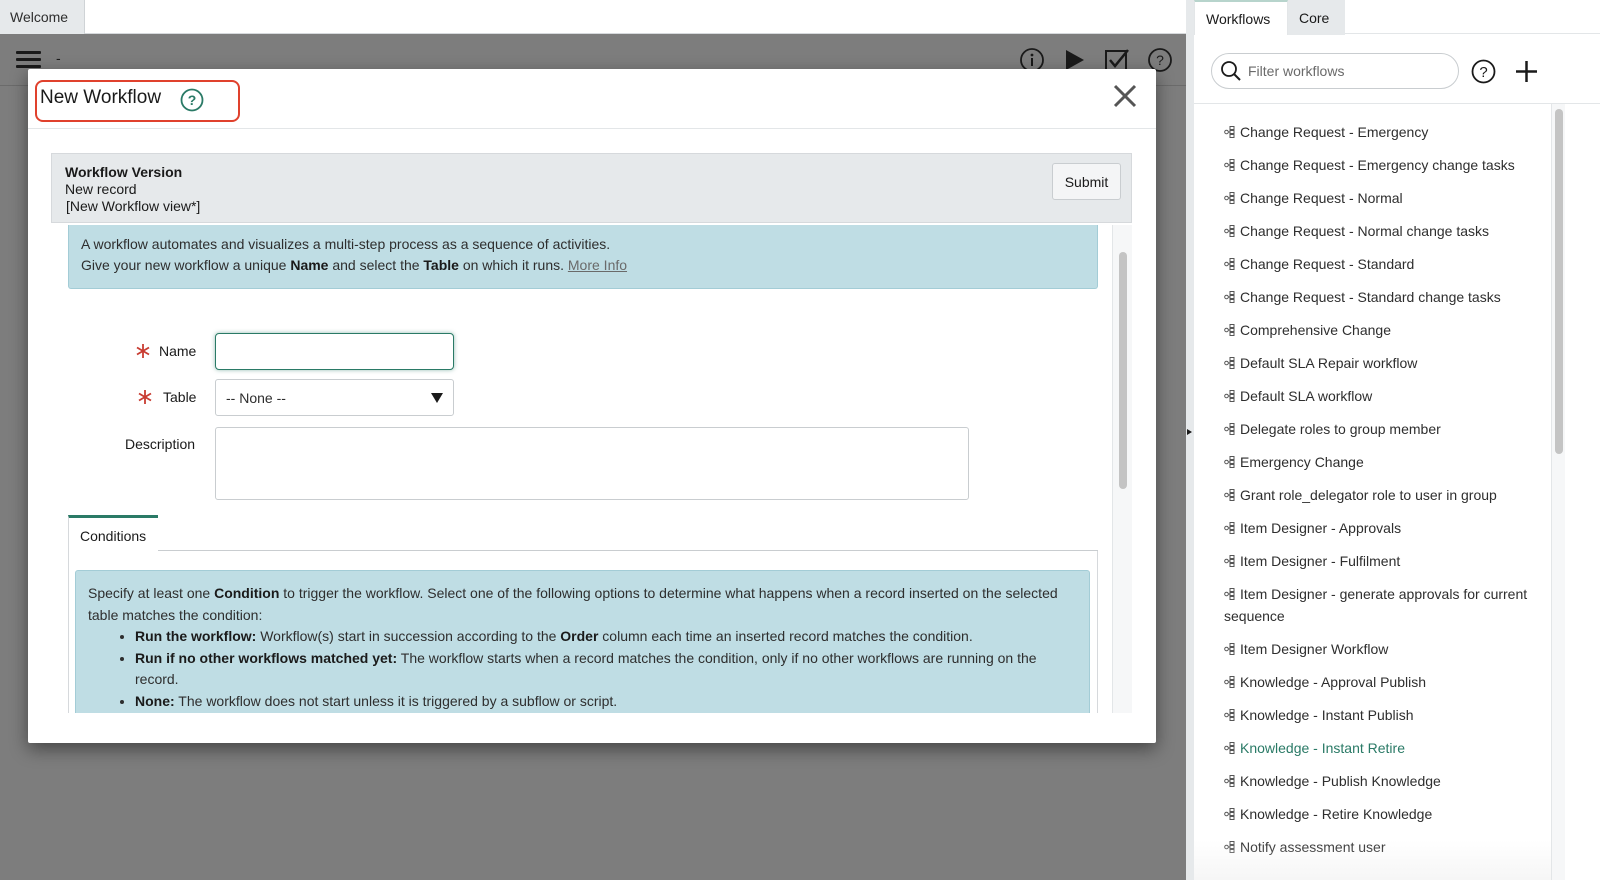  I want to click on workflow-label: Notify assessment user, so click(1313, 847).